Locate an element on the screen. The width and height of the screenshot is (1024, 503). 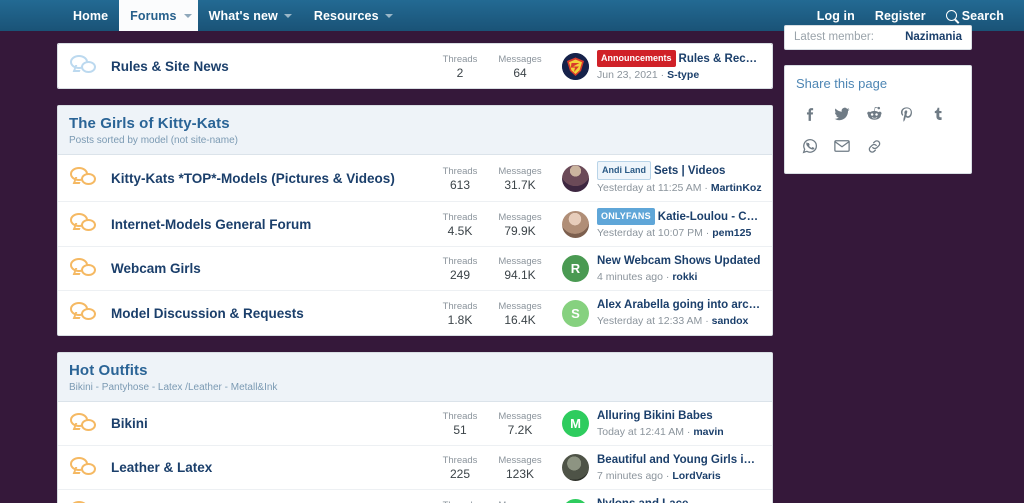
last-post-username: sandox is located at coordinates (730, 321).